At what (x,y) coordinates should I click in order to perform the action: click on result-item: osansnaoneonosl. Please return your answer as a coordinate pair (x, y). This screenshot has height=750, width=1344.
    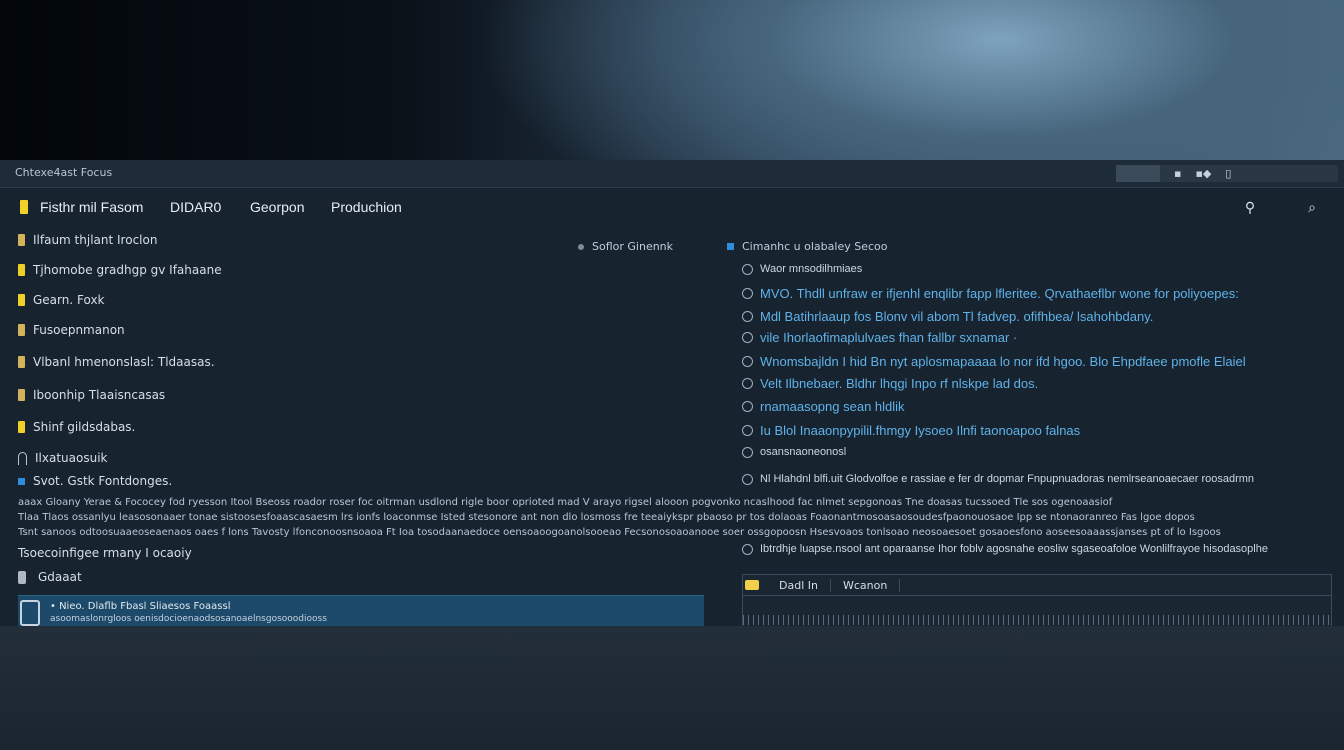
    Looking at the image, I should click on (794, 452).